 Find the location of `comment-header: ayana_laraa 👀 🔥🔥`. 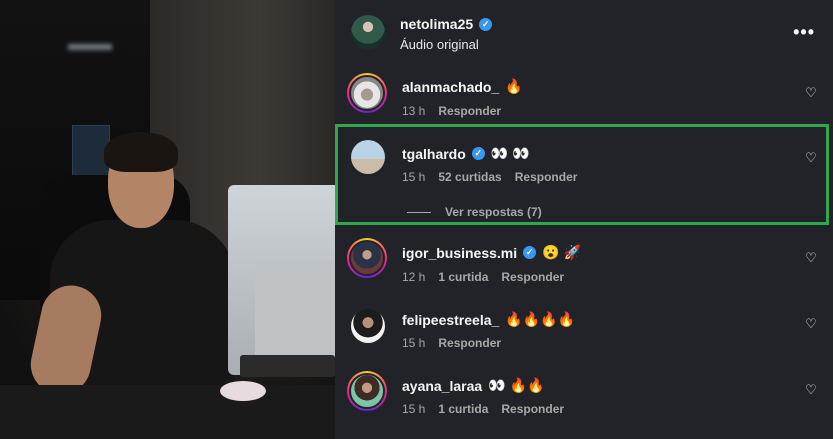

comment-header: ayana_laraa 👀 🔥🔥 is located at coordinates (473, 385).